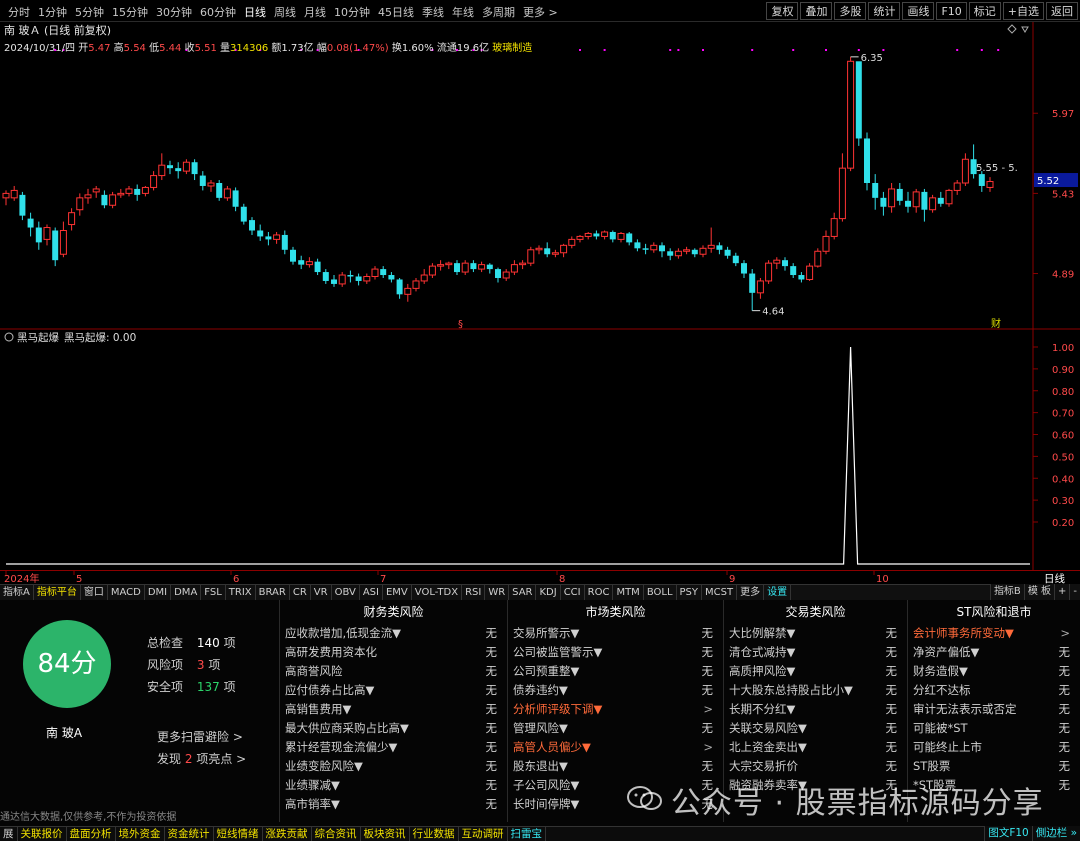 Image resolution: width=1080 pixels, height=841 pixels. I want to click on period-tab: 45日线, so click(396, 12).